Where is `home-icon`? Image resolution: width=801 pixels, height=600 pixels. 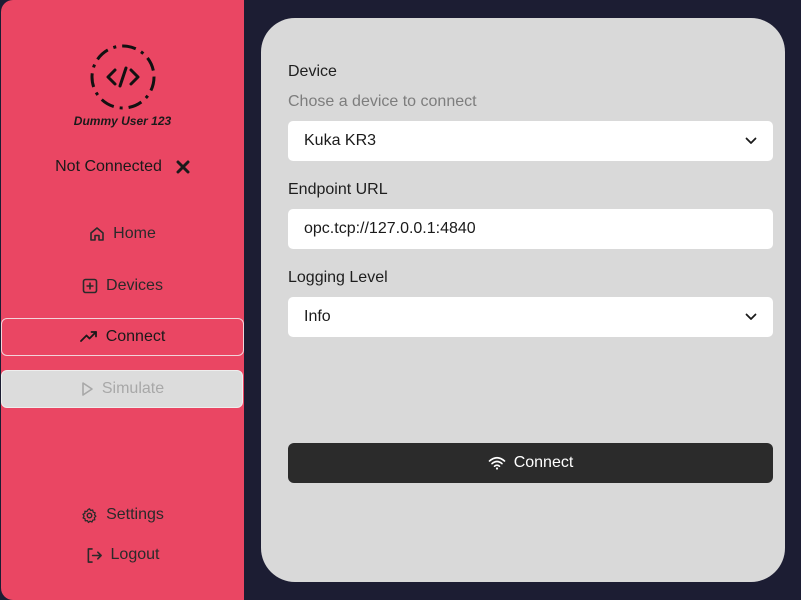
home-icon is located at coordinates (97, 234).